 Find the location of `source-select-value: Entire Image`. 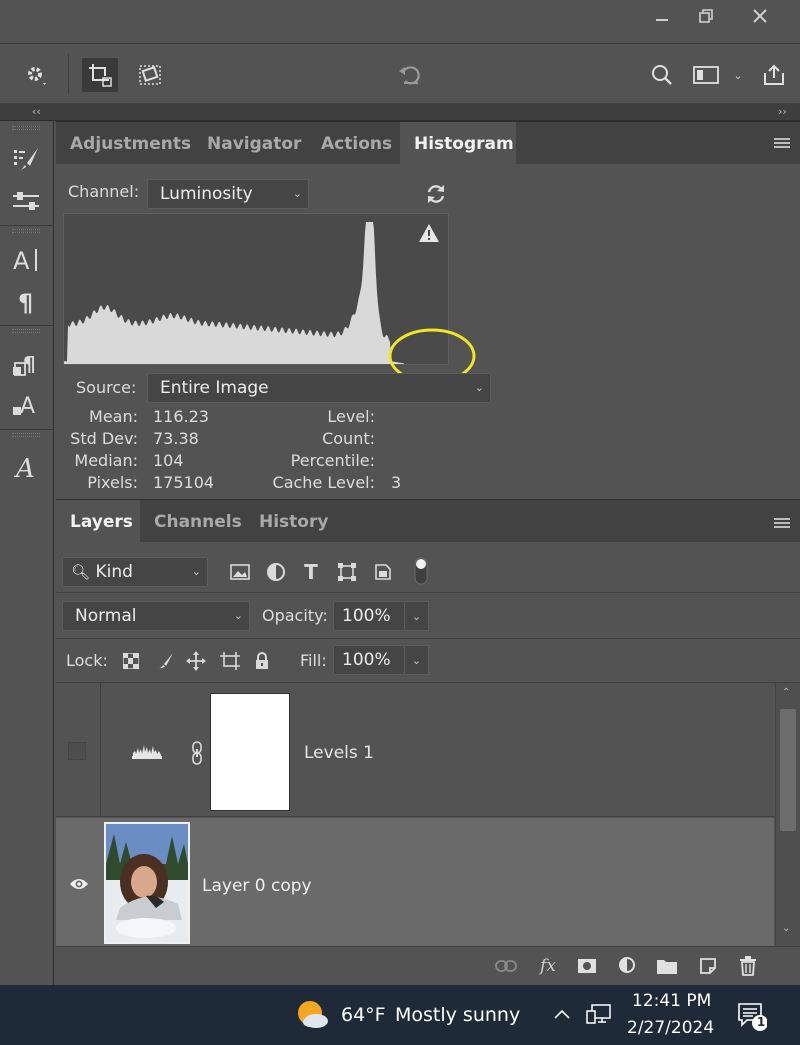

source-select-value: Entire Image is located at coordinates (214, 388).